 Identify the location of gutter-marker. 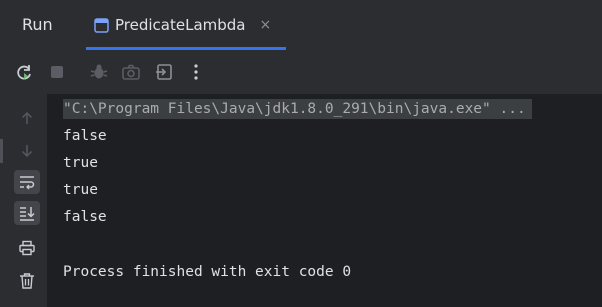
(1, 151).